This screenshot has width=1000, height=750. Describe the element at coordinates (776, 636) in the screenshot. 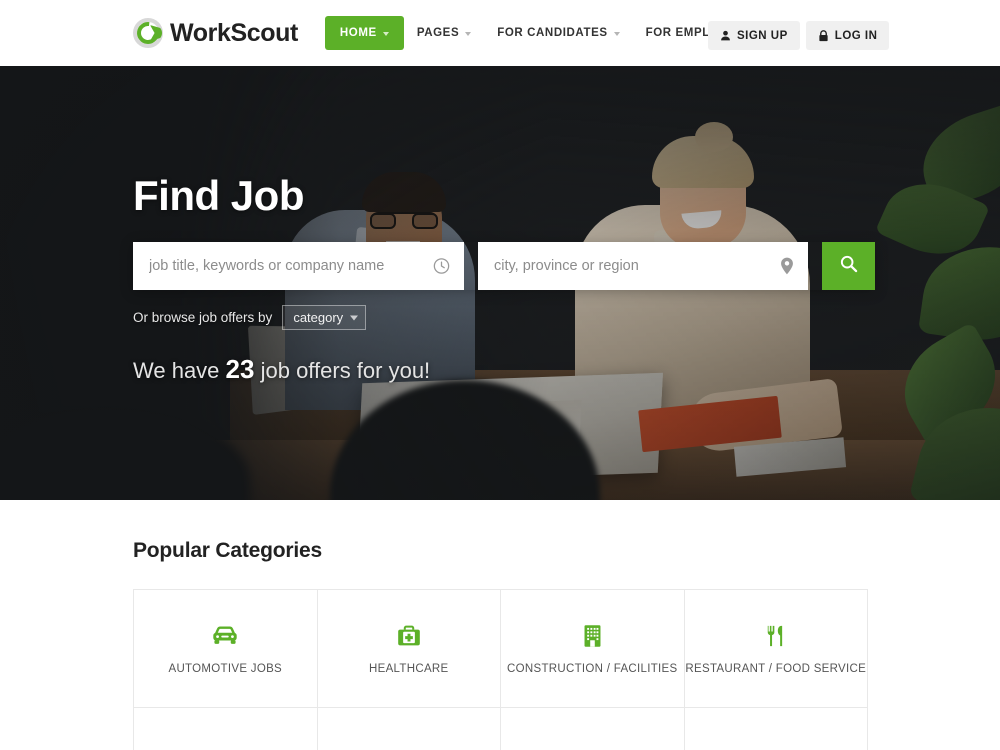

I see `cutlery-icon` at that location.